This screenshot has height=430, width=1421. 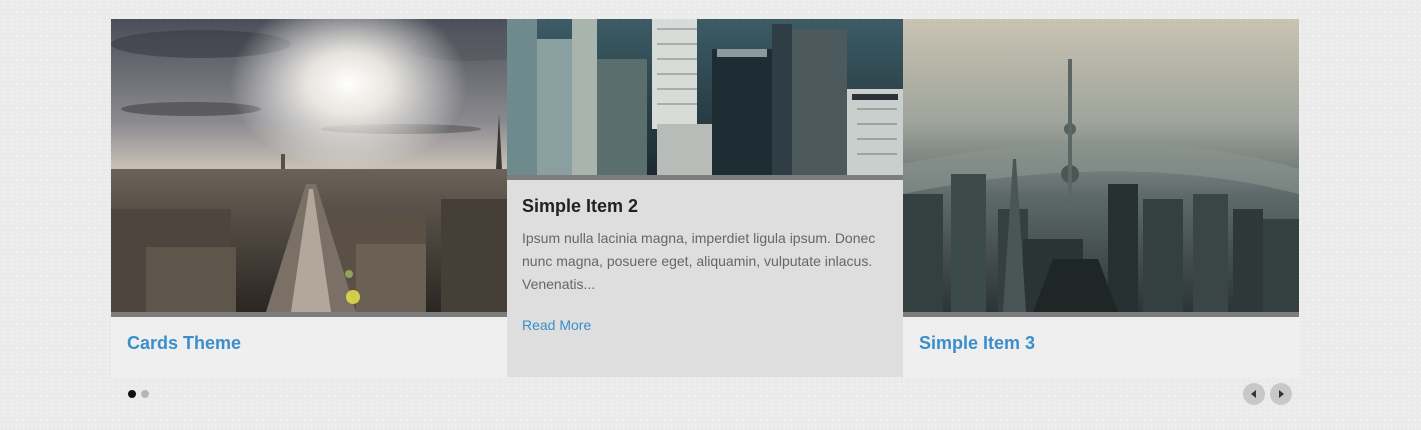 What do you see at coordinates (580, 206) in the screenshot?
I see `card-2-title: Simple Item 2` at bounding box center [580, 206].